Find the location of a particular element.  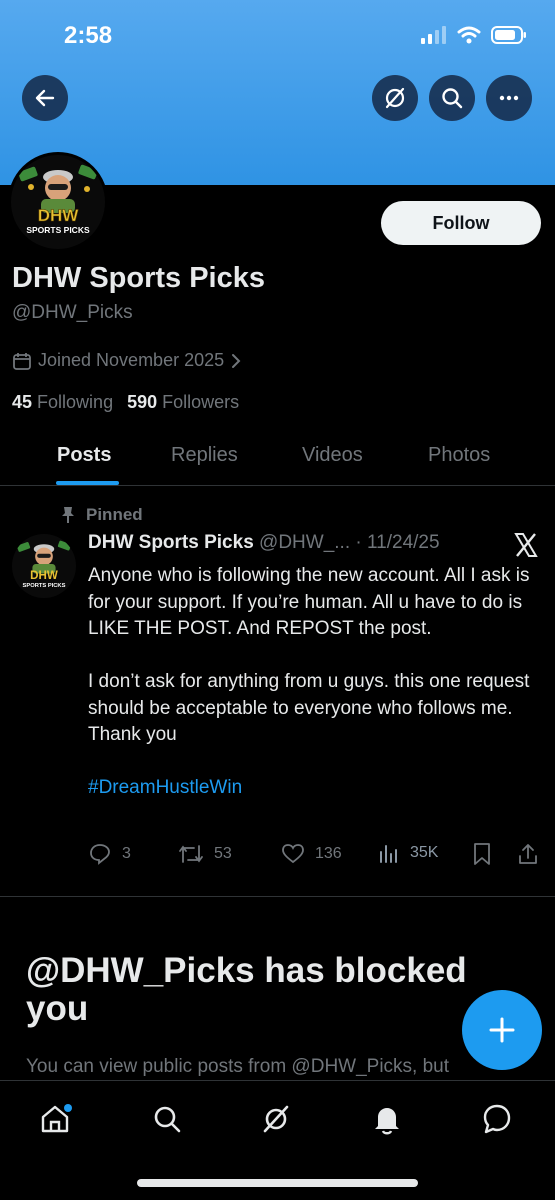

compose-button is located at coordinates (502, 1030).